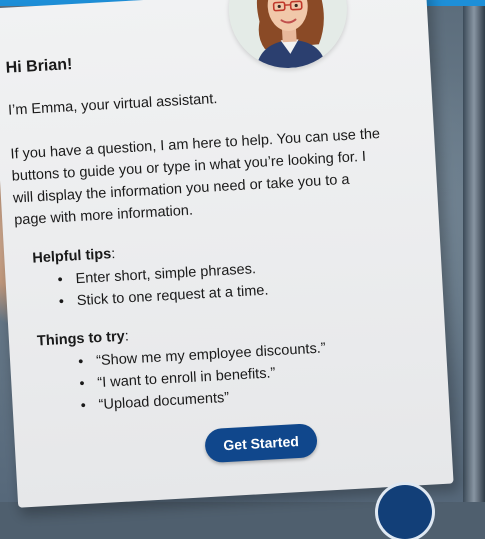 Image resolution: width=485 pixels, height=539 pixels. I want to click on helpful-tips-label: Helpful tips, so click(72, 256).